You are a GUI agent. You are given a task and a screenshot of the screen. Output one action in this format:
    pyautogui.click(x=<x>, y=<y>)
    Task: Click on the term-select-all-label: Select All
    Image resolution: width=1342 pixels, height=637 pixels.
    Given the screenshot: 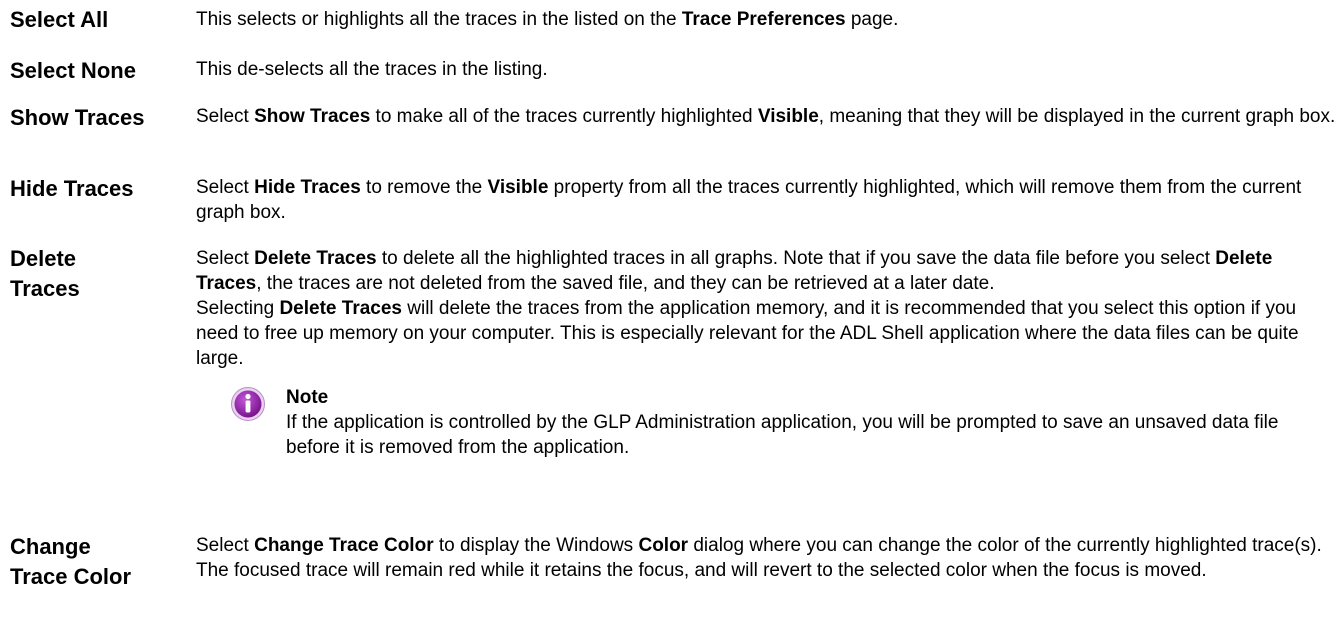 What is the action you would take?
    pyautogui.click(x=59, y=19)
    